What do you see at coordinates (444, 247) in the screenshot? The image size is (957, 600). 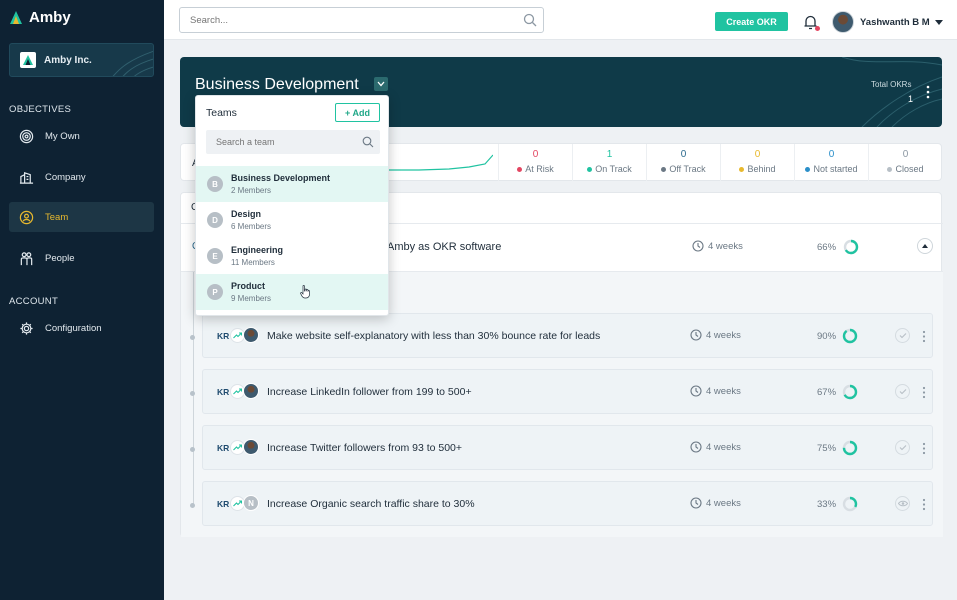 I see `objective-title: Amby as OKR software` at bounding box center [444, 247].